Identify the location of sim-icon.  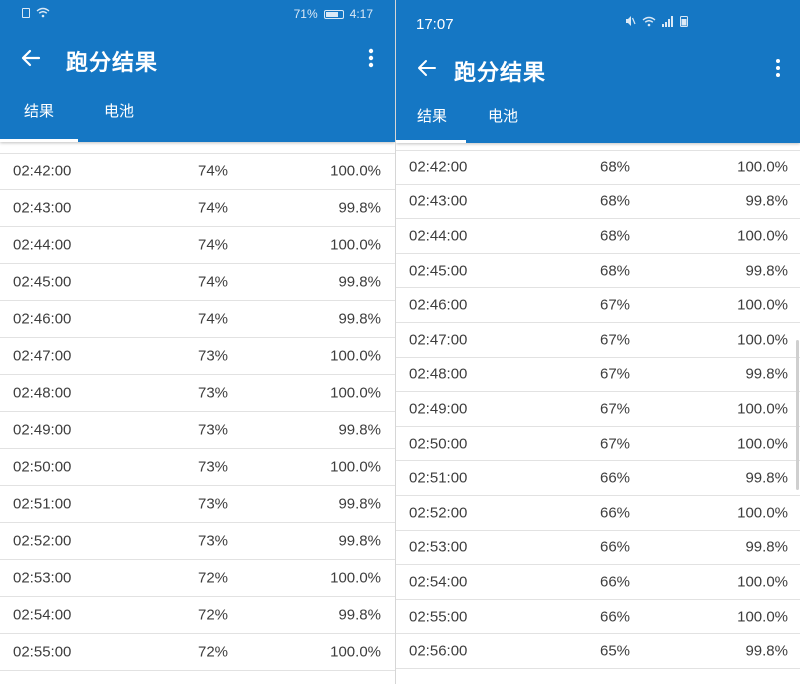
(26, 12).